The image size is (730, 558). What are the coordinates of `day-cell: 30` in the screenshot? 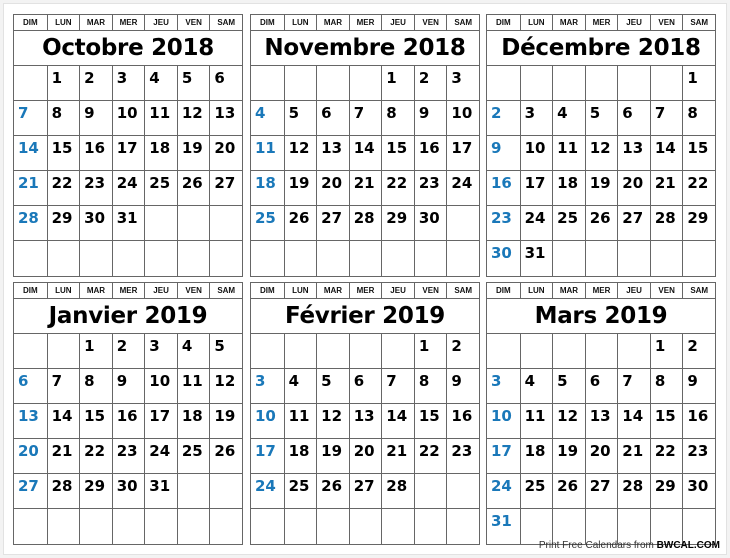 It's located at (698, 491).